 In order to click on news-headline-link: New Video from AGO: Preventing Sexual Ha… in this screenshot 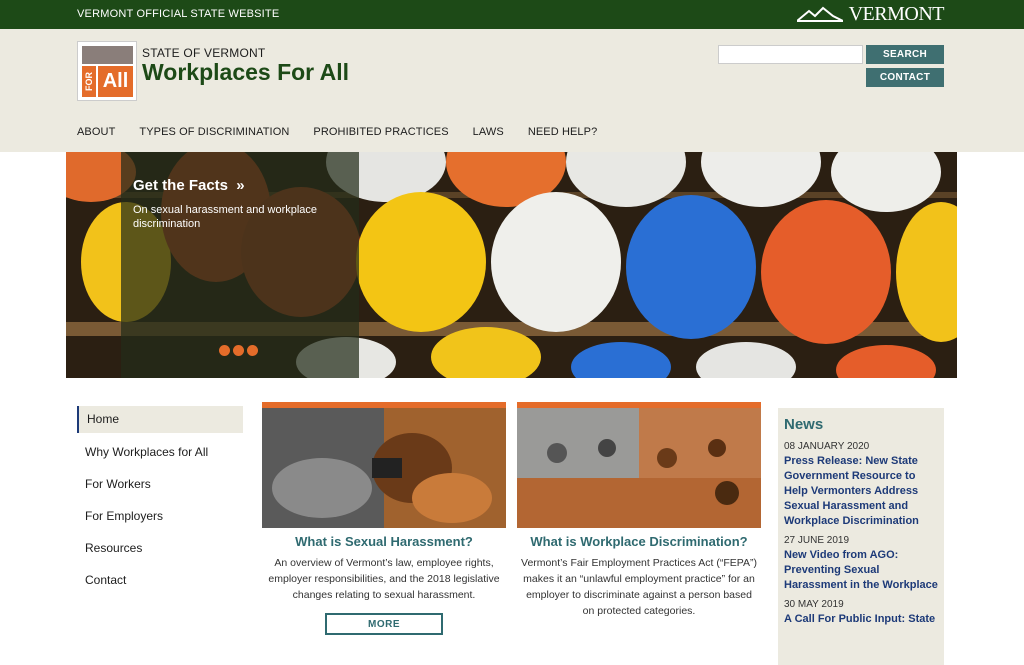, I will do `click(861, 570)`.